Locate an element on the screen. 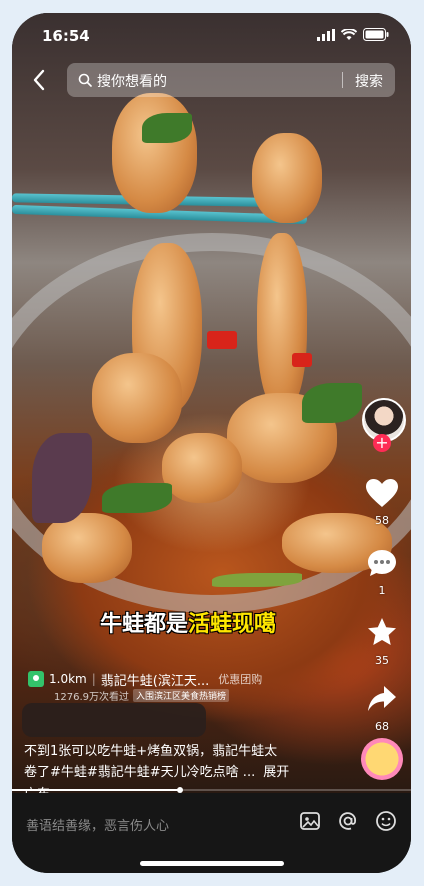 This screenshot has width=424, height=886. mention-icon is located at coordinates (348, 821).